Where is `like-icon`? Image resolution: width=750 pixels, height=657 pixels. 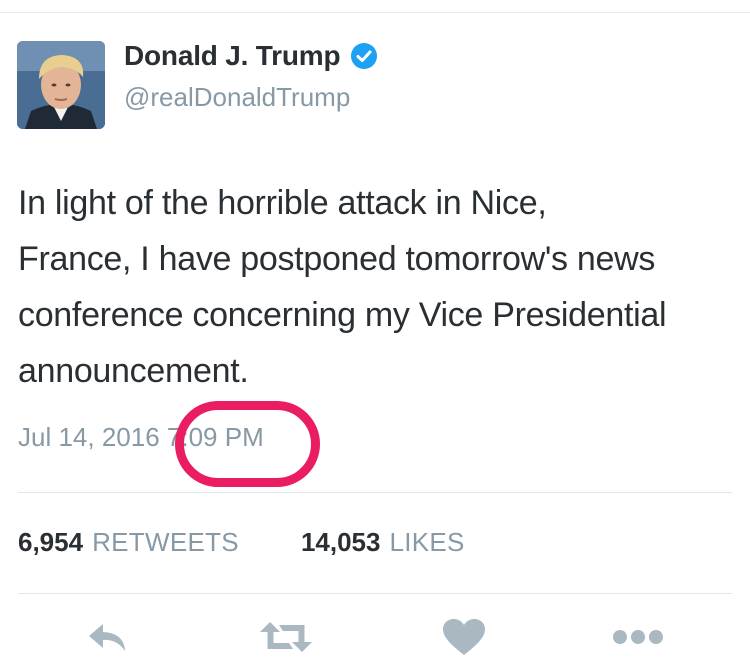 like-icon is located at coordinates (464, 637).